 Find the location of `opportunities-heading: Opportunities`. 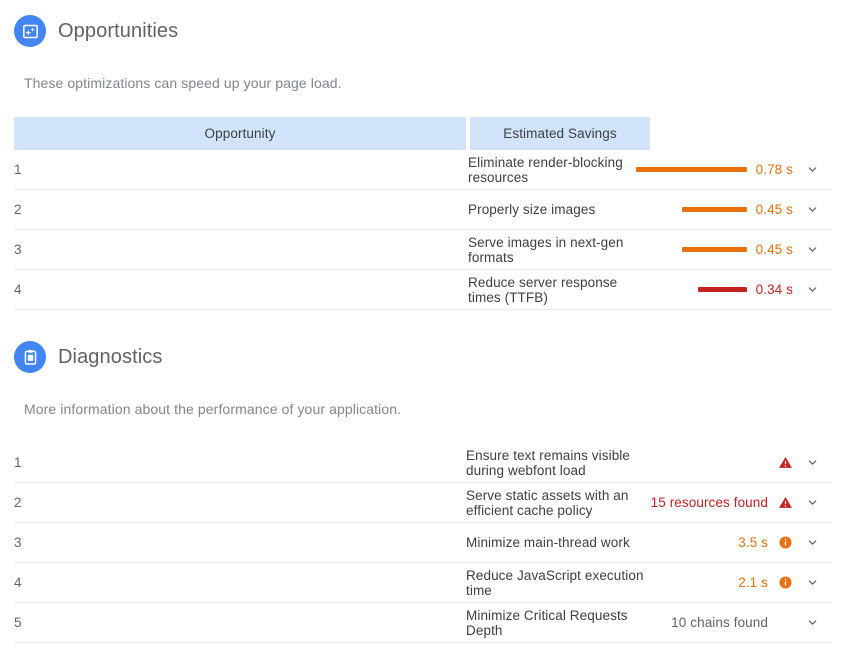

opportunities-heading: Opportunities is located at coordinates (96, 31).